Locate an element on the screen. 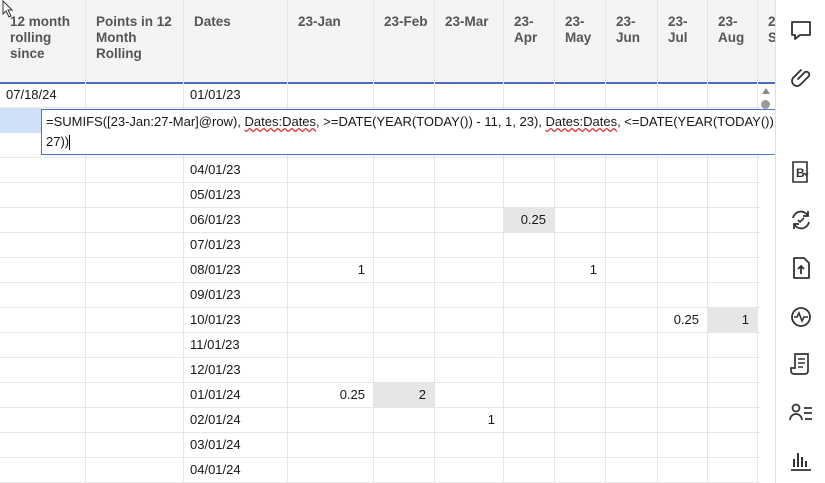 The width and height of the screenshot is (825, 483). column-header-overflow: 2 S is located at coordinates (766, 41).